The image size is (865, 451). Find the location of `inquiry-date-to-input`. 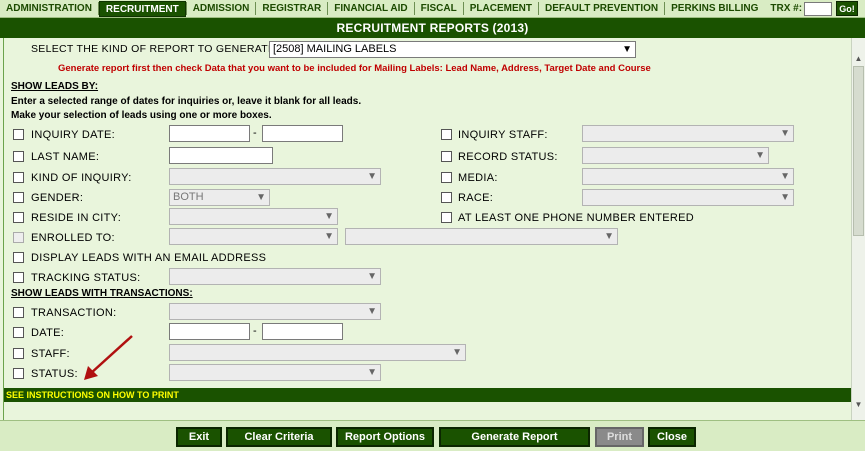

inquiry-date-to-input is located at coordinates (302, 133).